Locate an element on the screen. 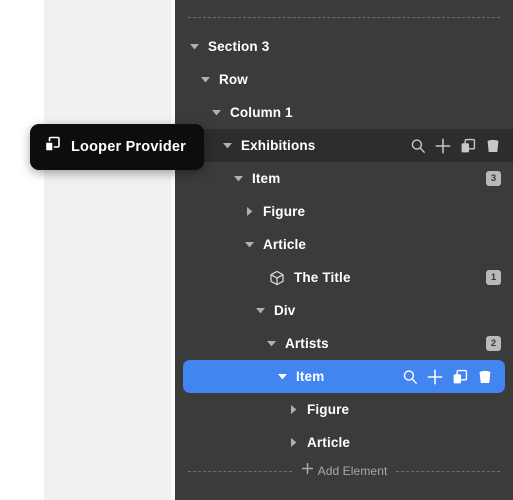 This screenshot has width=513, height=500. looper-provider-tooltip: Looper Provider is located at coordinates (117, 147).